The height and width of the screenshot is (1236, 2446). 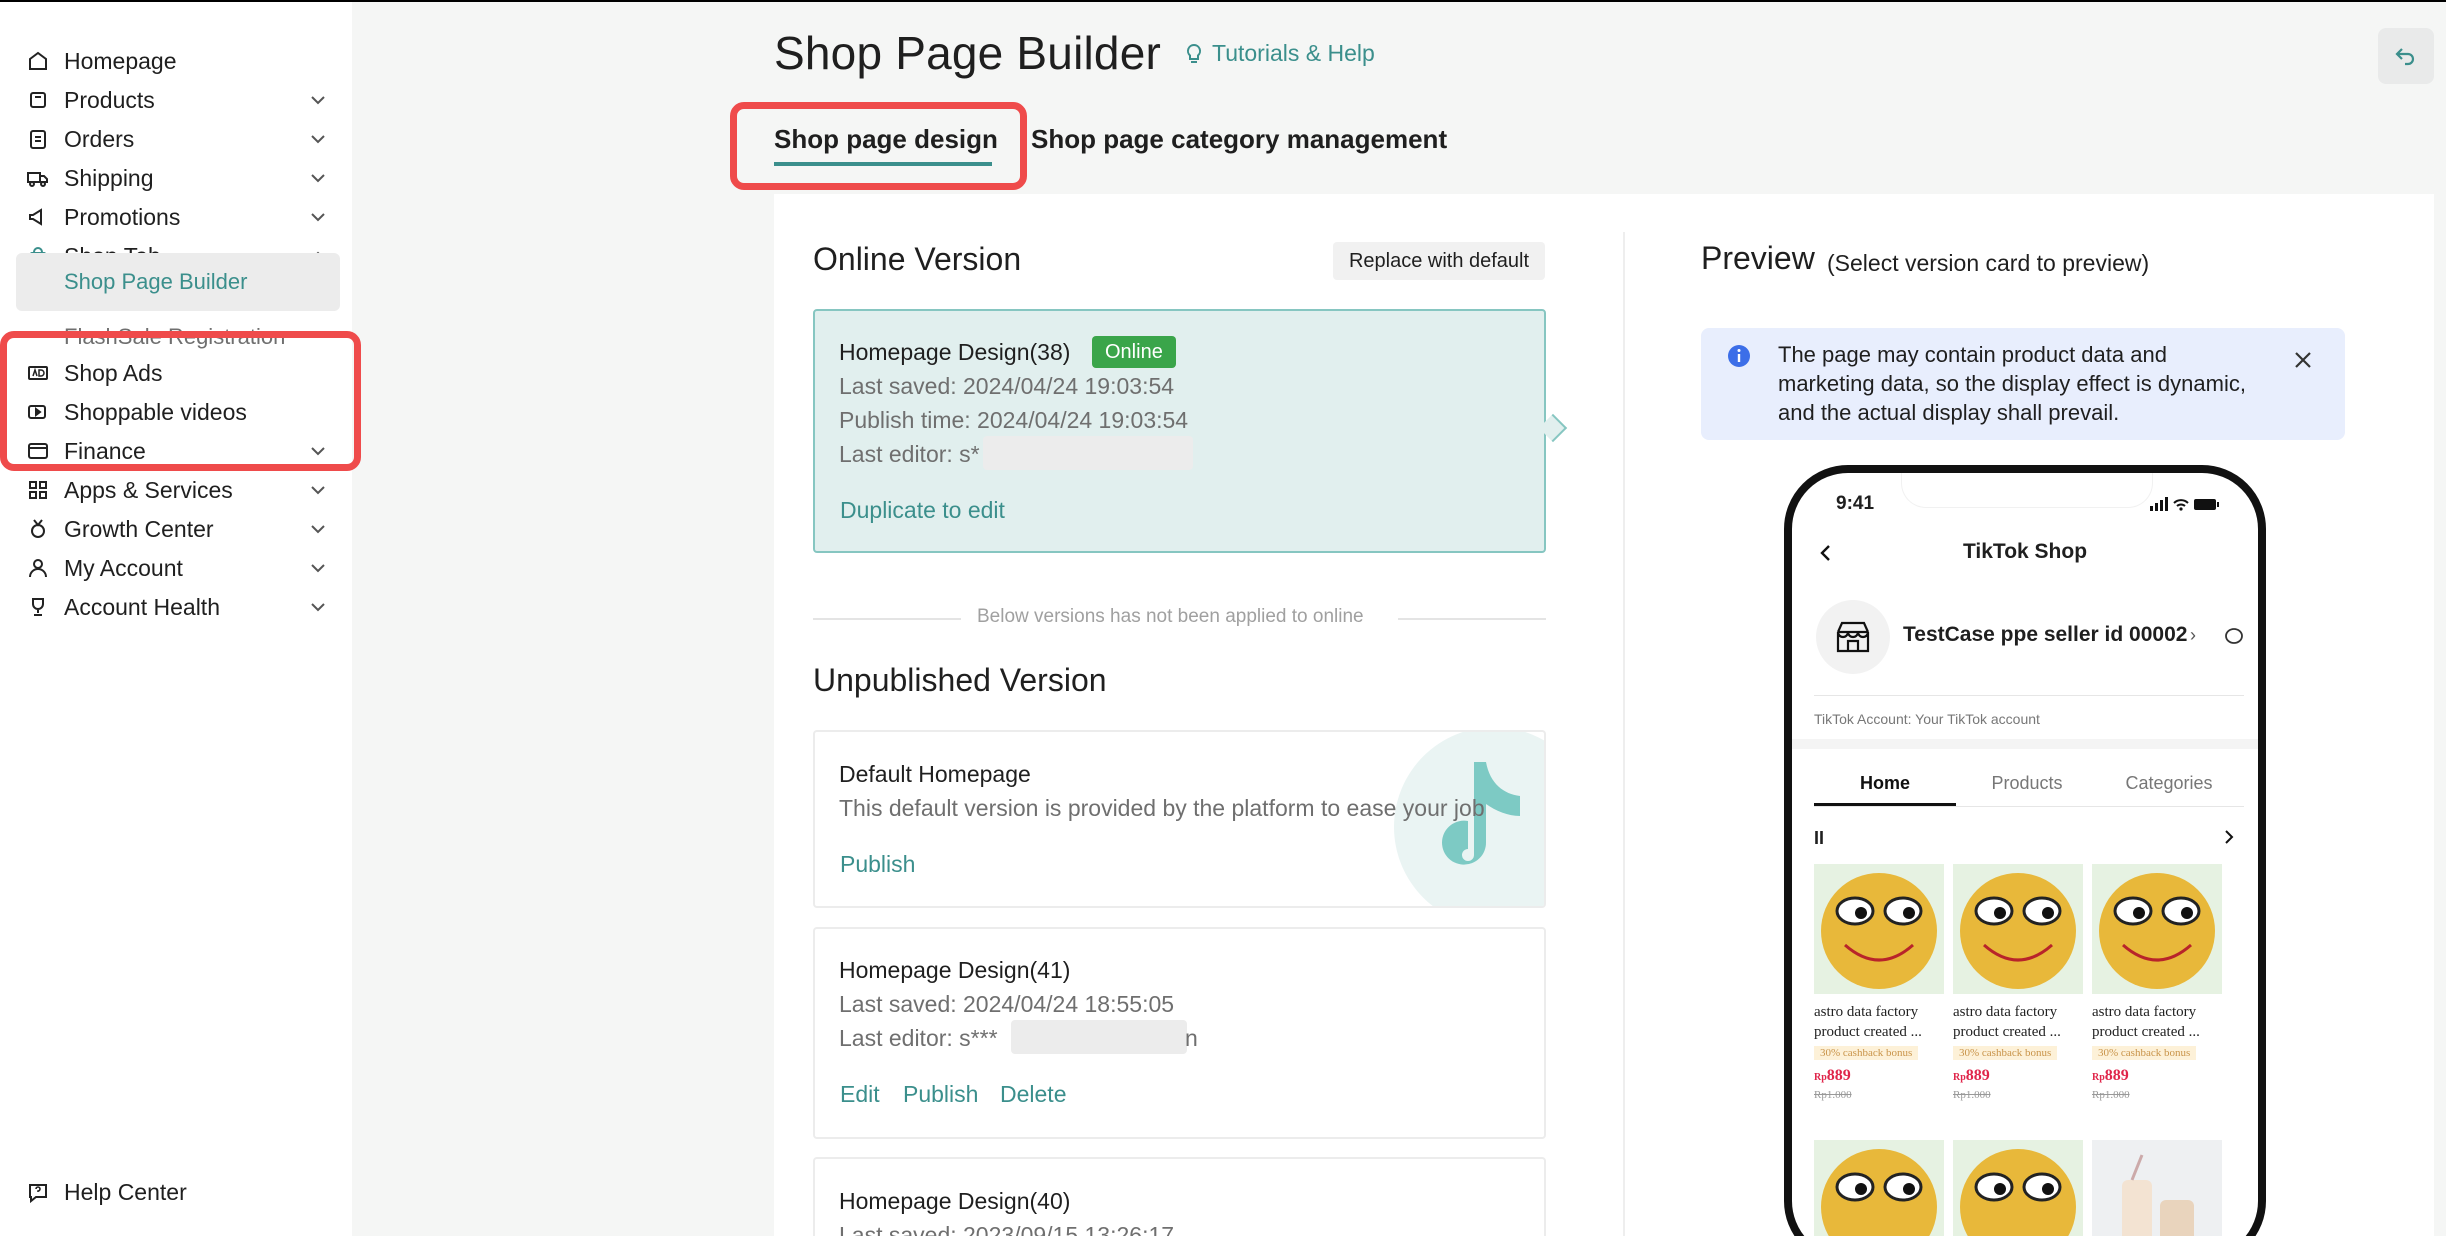 What do you see at coordinates (38, 1193) in the screenshot?
I see `help-icon` at bounding box center [38, 1193].